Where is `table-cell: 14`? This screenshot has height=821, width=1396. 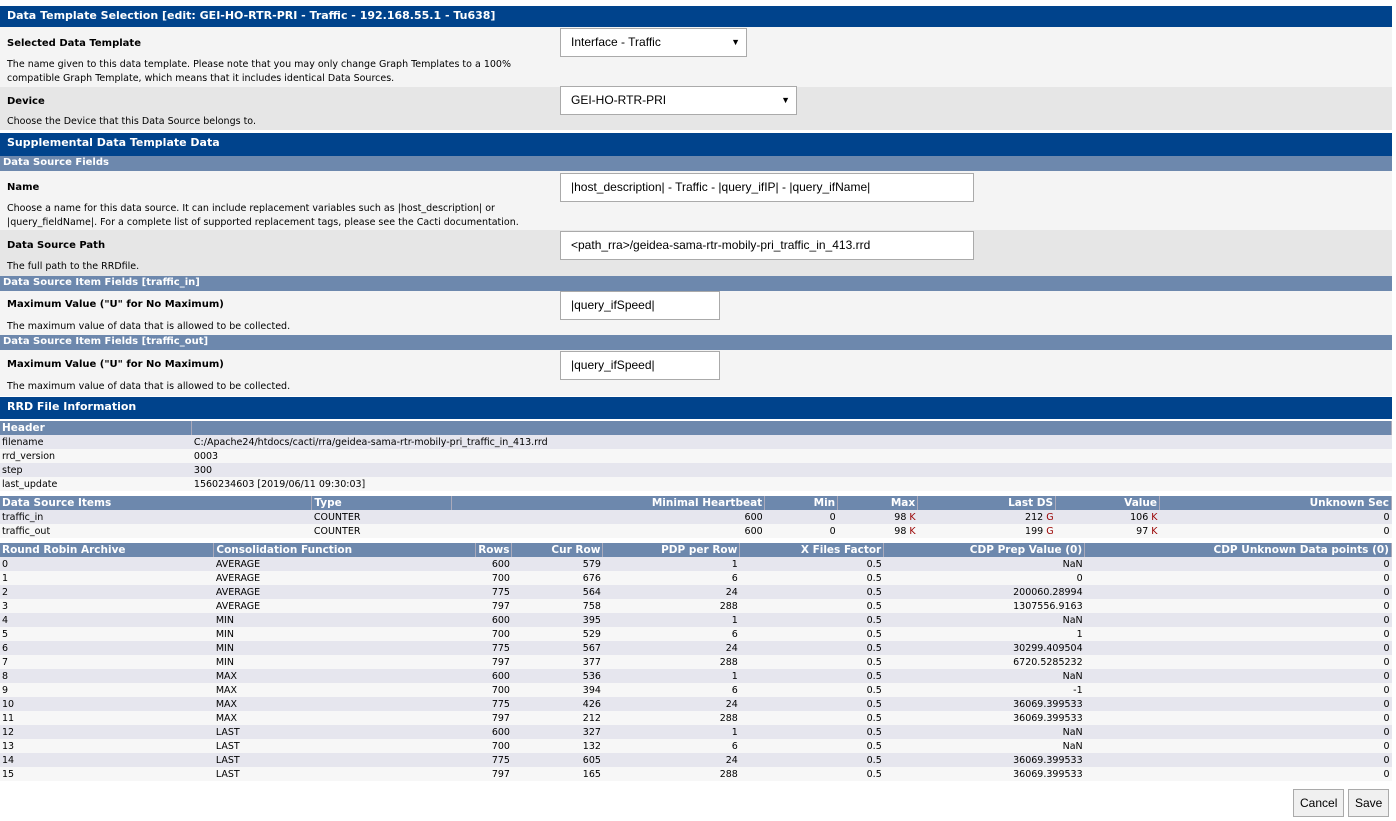
table-cell: 14 is located at coordinates (107, 760).